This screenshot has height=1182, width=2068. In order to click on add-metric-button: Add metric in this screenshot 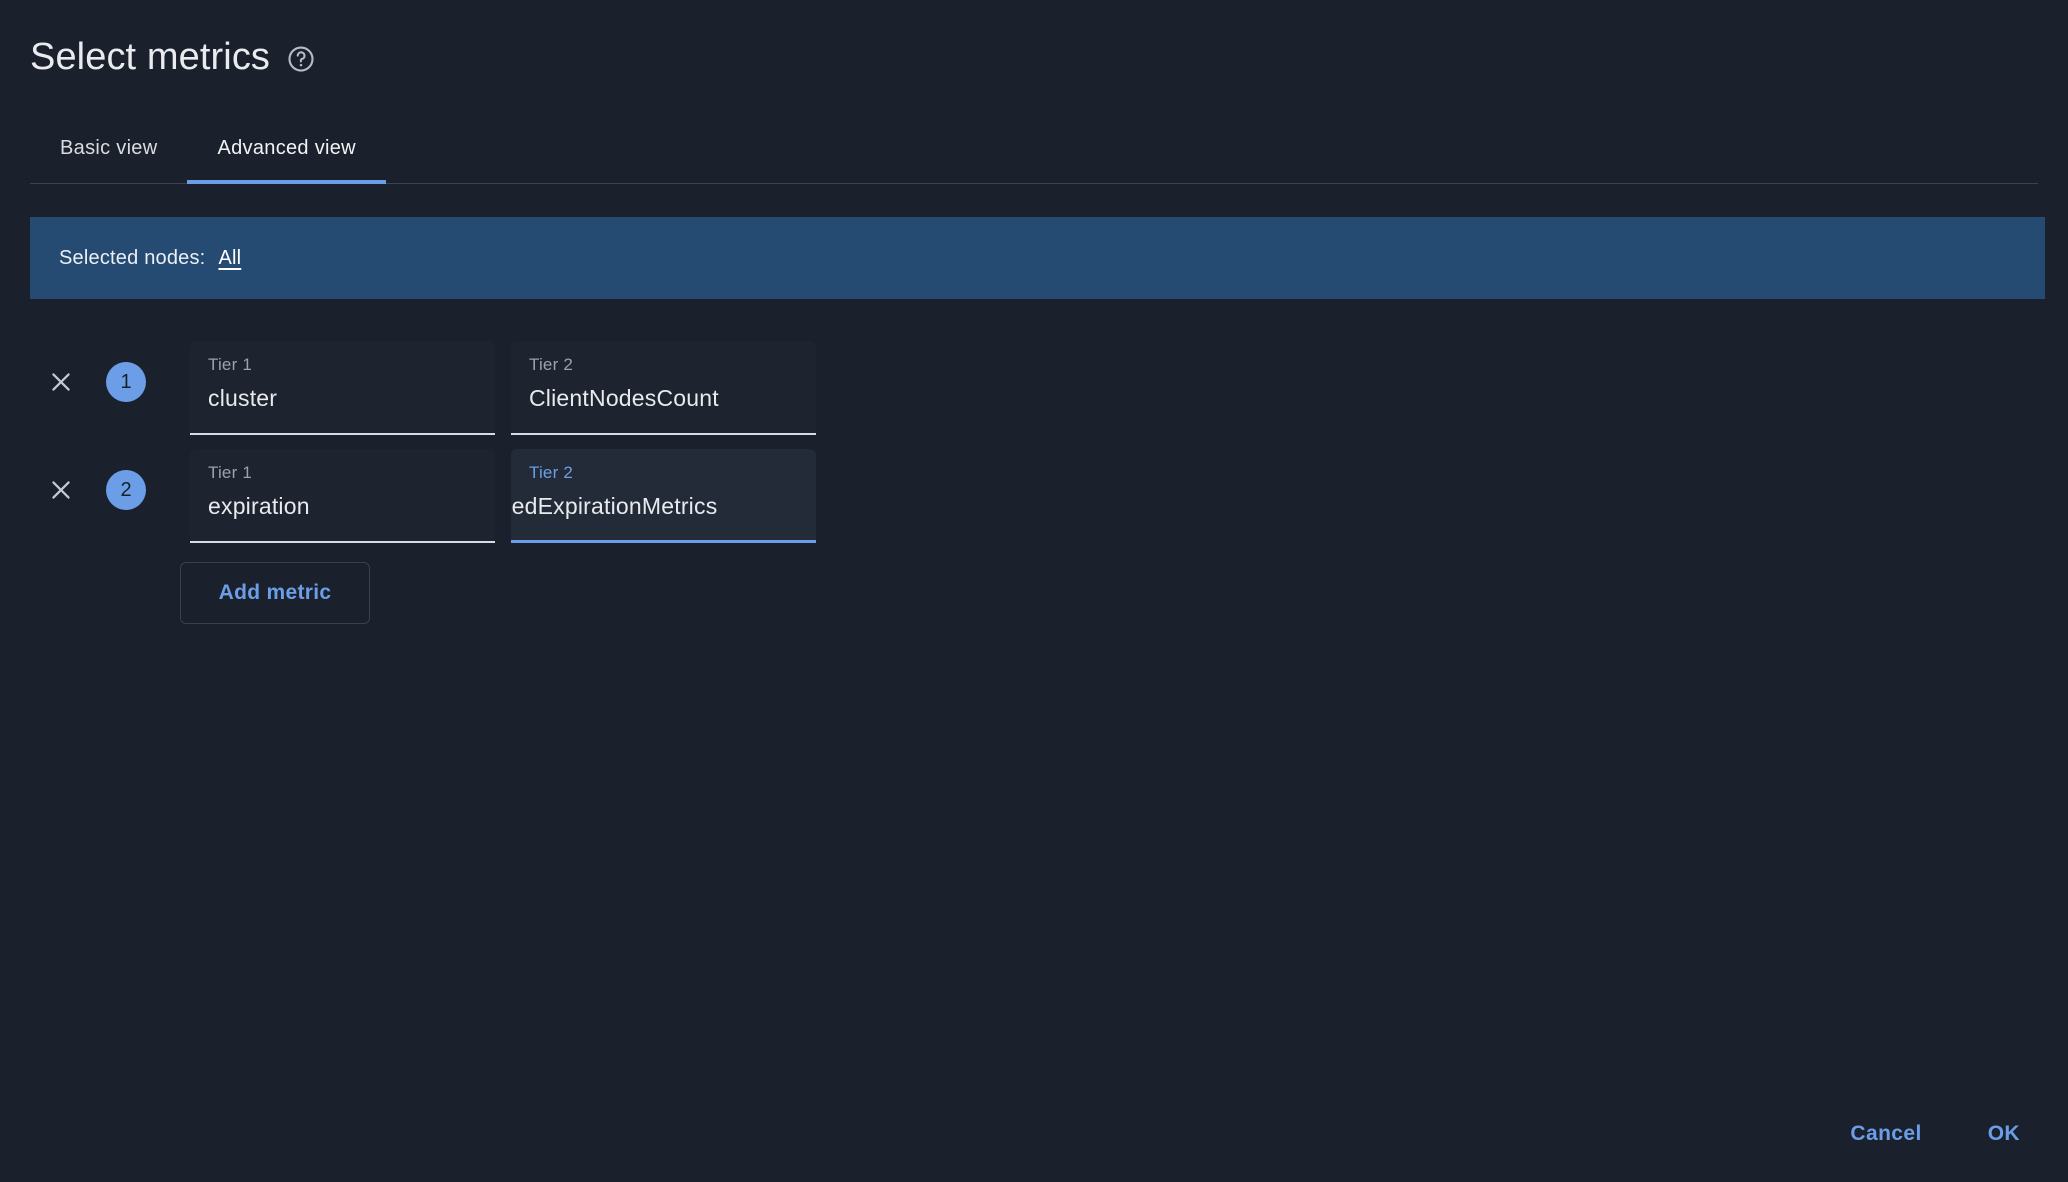, I will do `click(275, 593)`.